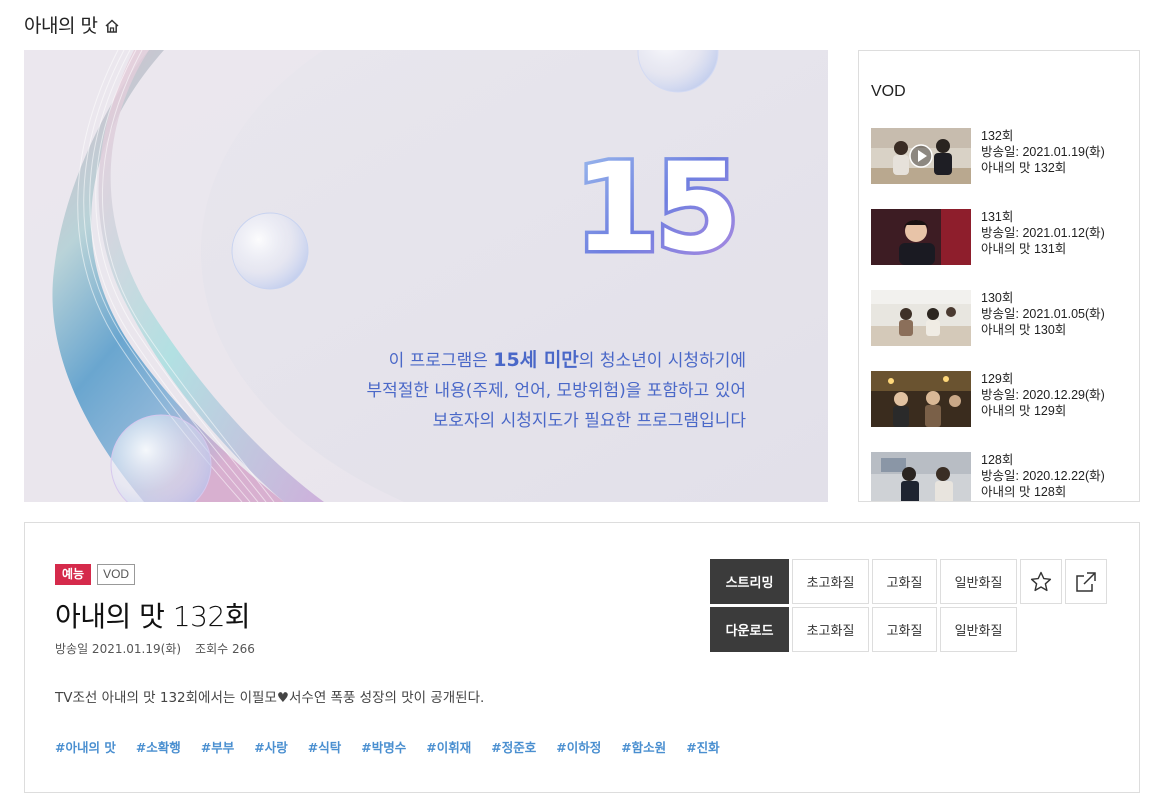  What do you see at coordinates (513, 746) in the screenshot?
I see `tag-link: #정준호` at bounding box center [513, 746].